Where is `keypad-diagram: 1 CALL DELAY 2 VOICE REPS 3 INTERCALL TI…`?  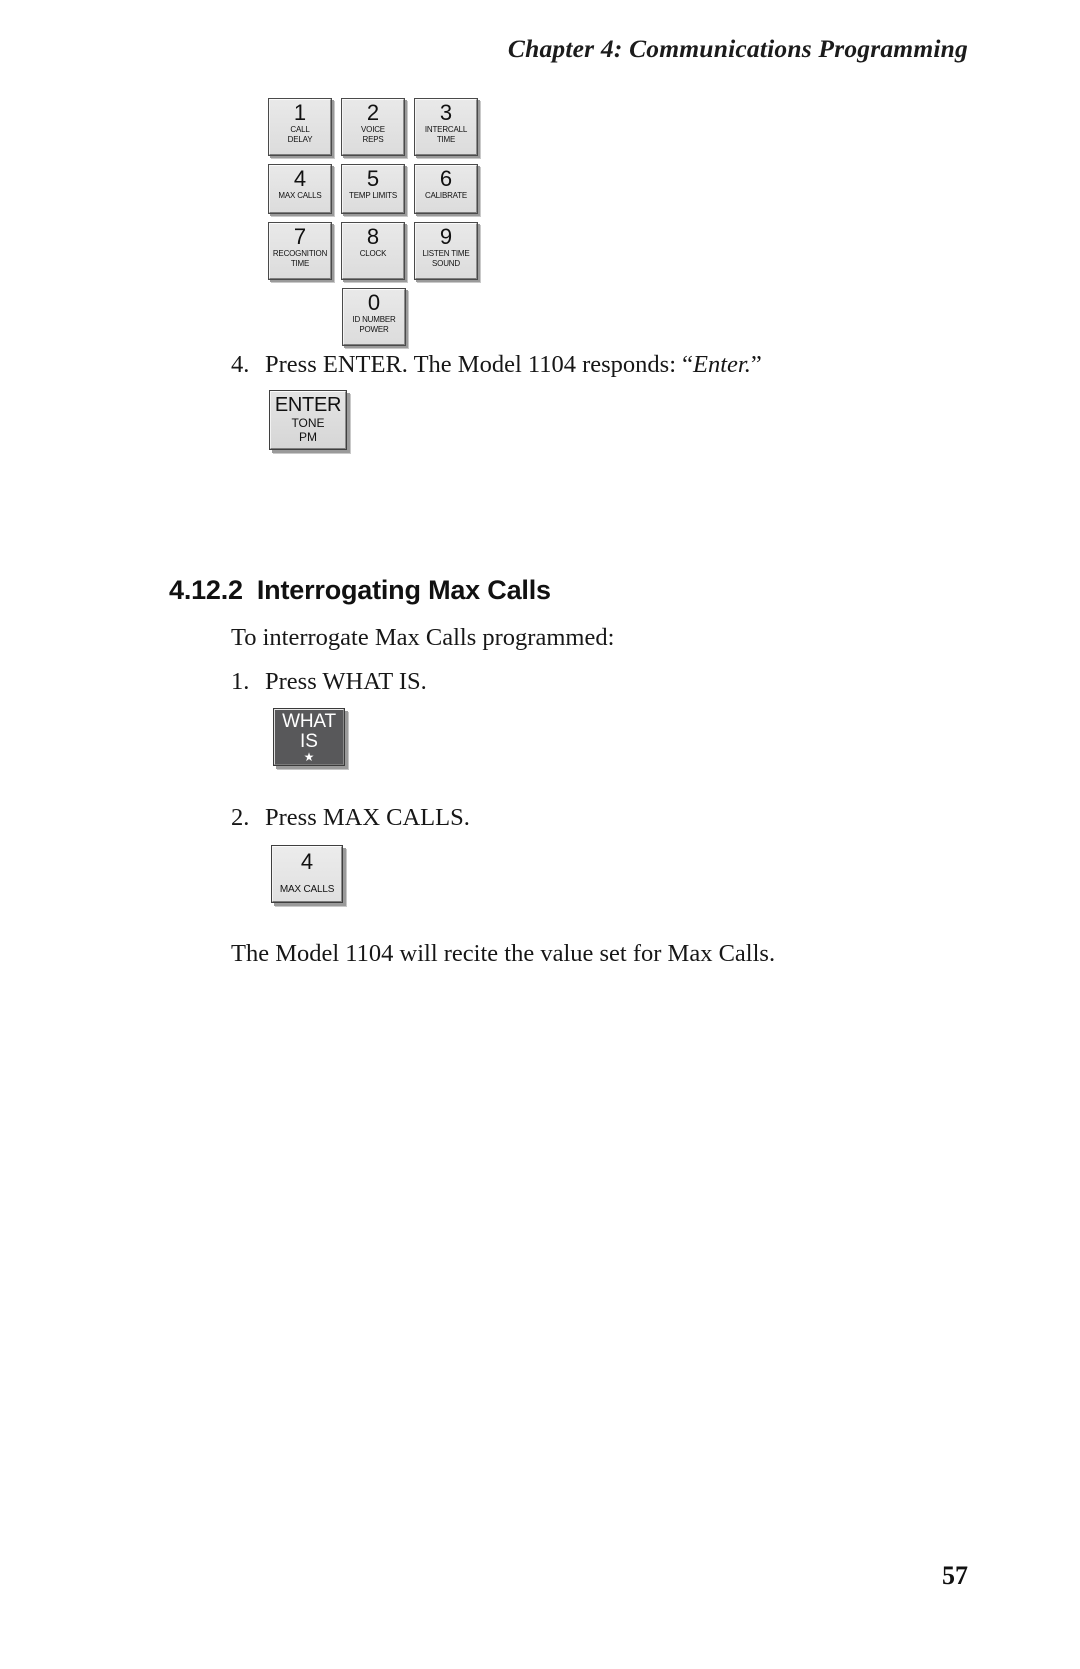 keypad-diagram: 1 CALL DELAY 2 VOICE REPS 3 INTERCALL TI… is located at coordinates (373, 226).